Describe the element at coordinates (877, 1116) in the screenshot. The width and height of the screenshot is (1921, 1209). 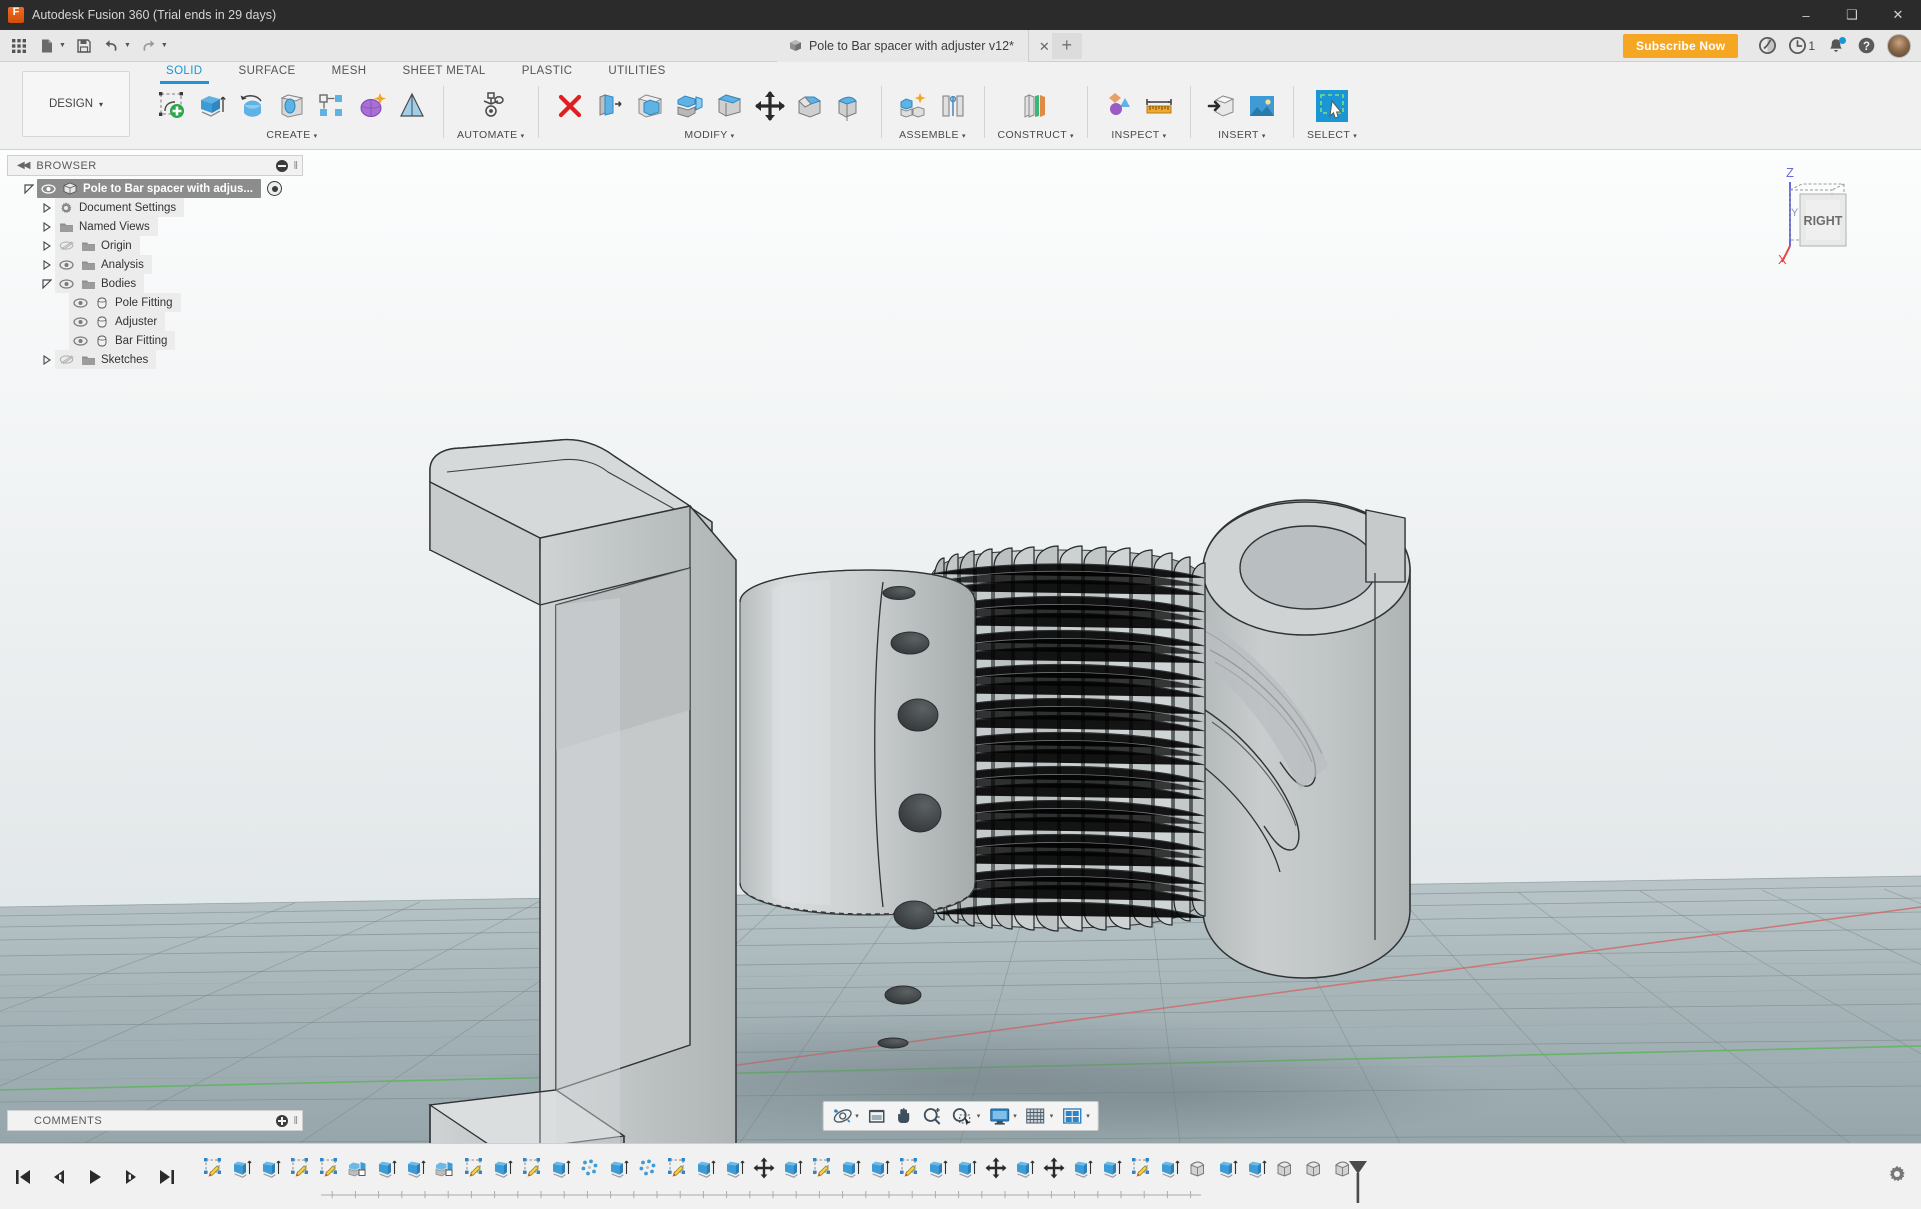
I see `look-at-icon` at that location.